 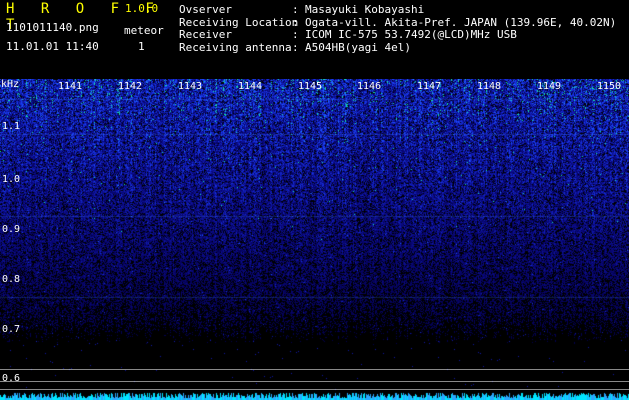 I want to click on x-tick-label: 1145, so click(x=310, y=86).